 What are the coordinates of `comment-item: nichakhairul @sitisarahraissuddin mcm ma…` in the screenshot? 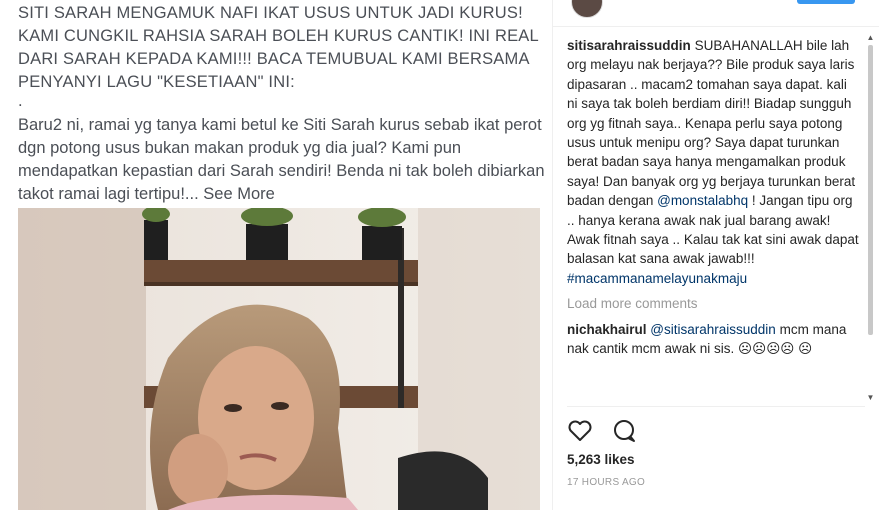 It's located at (714, 339).